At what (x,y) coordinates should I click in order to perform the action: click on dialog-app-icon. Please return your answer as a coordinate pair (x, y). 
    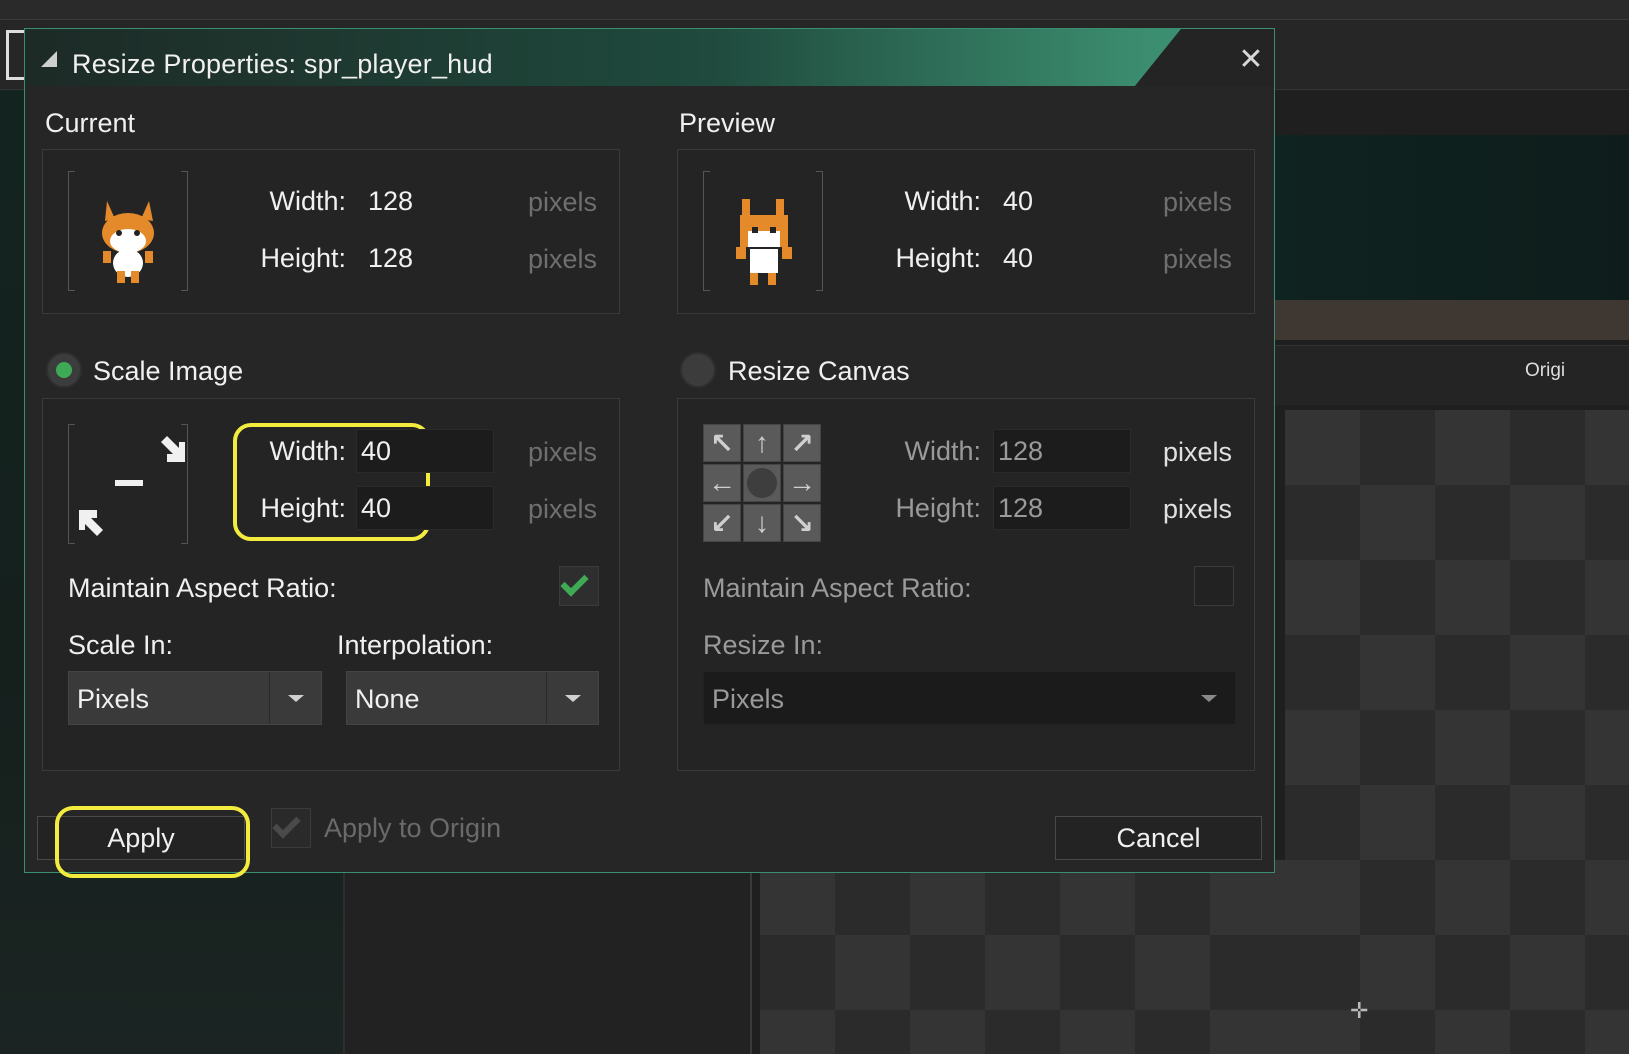
    Looking at the image, I should click on (49, 59).